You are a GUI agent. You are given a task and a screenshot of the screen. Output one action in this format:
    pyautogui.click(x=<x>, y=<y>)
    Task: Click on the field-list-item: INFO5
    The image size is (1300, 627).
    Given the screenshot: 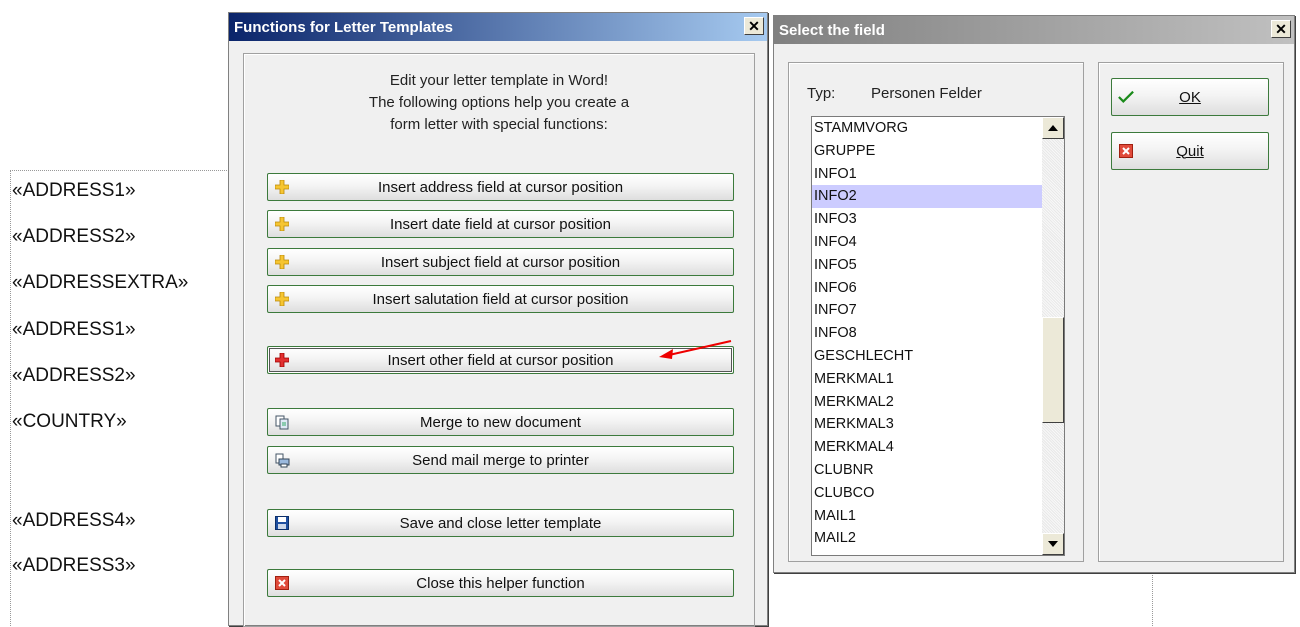 What is the action you would take?
    pyautogui.click(x=927, y=265)
    